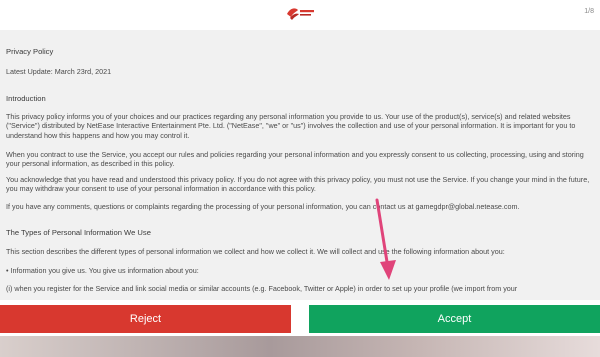 This screenshot has width=600, height=357. What do you see at coordinates (30, 51) in the screenshot?
I see `policy-title: Privacy Policy` at bounding box center [30, 51].